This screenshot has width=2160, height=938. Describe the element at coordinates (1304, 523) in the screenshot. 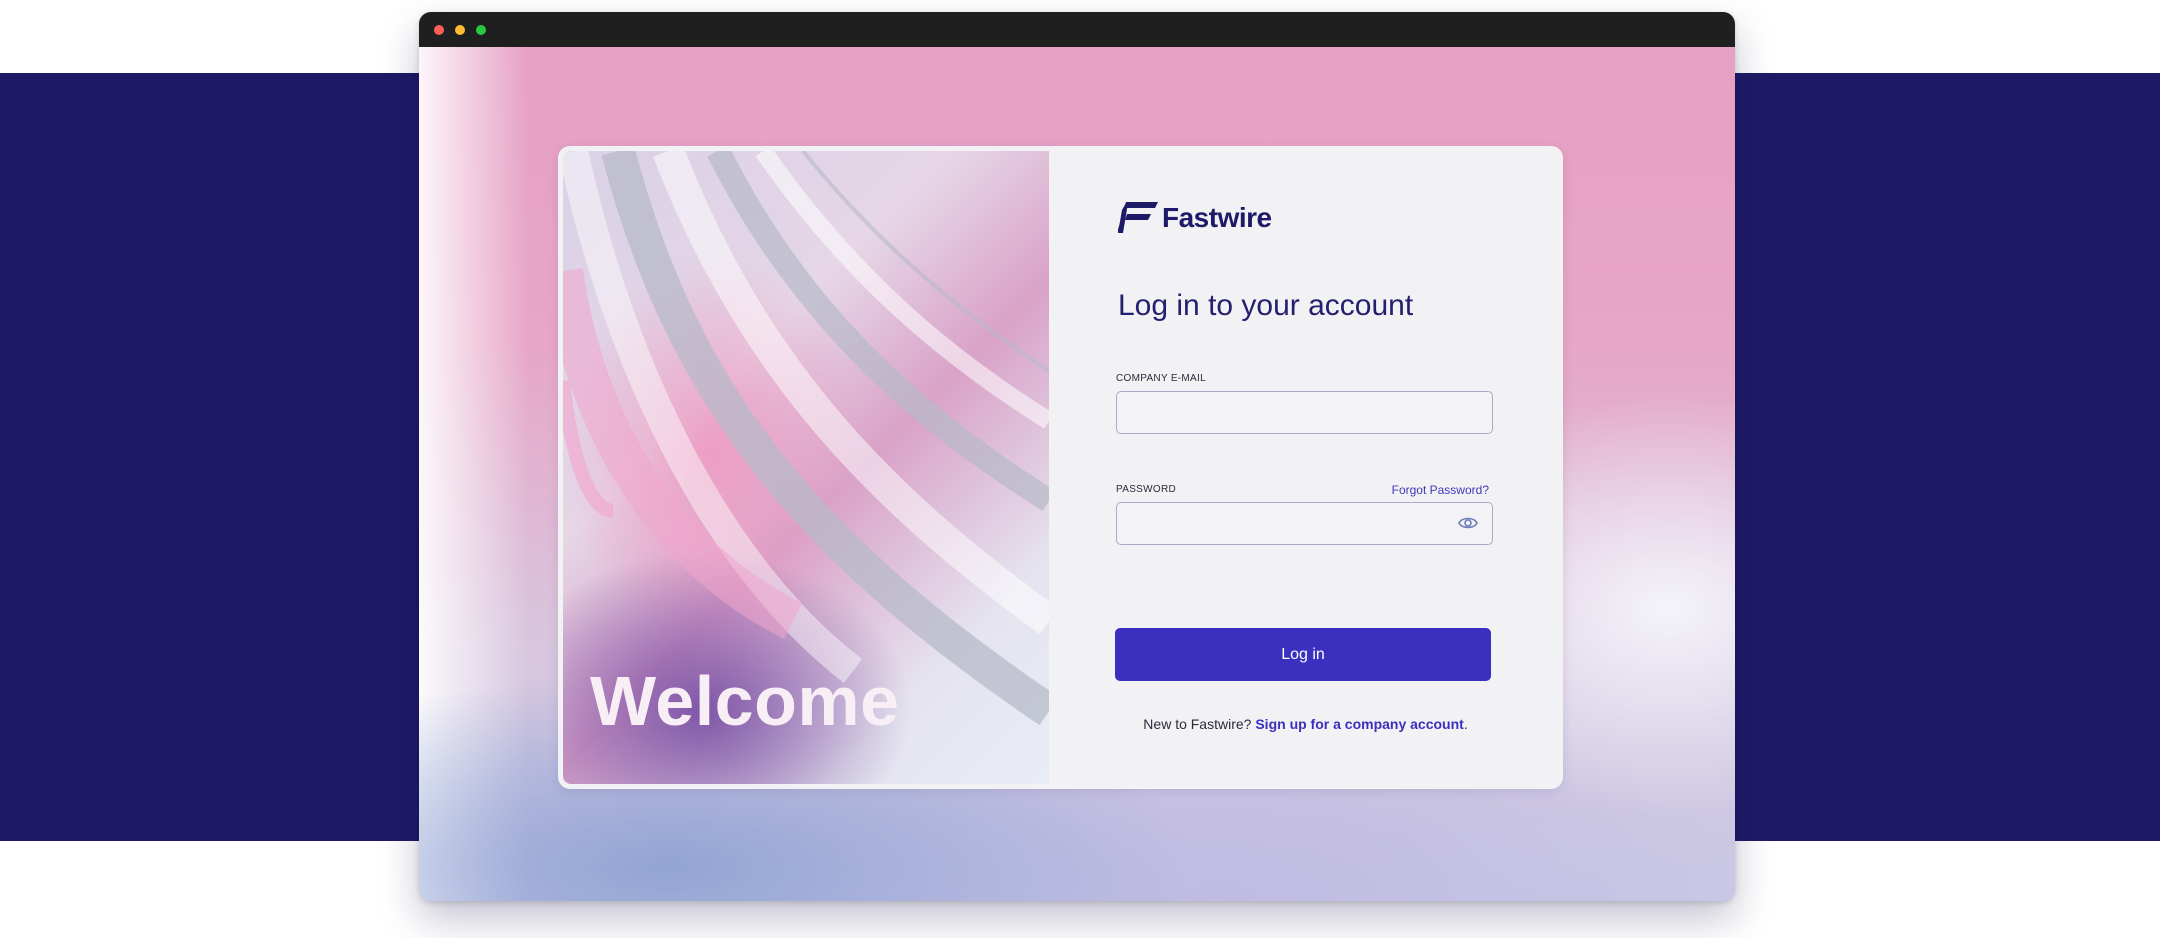

I see `password-field` at that location.